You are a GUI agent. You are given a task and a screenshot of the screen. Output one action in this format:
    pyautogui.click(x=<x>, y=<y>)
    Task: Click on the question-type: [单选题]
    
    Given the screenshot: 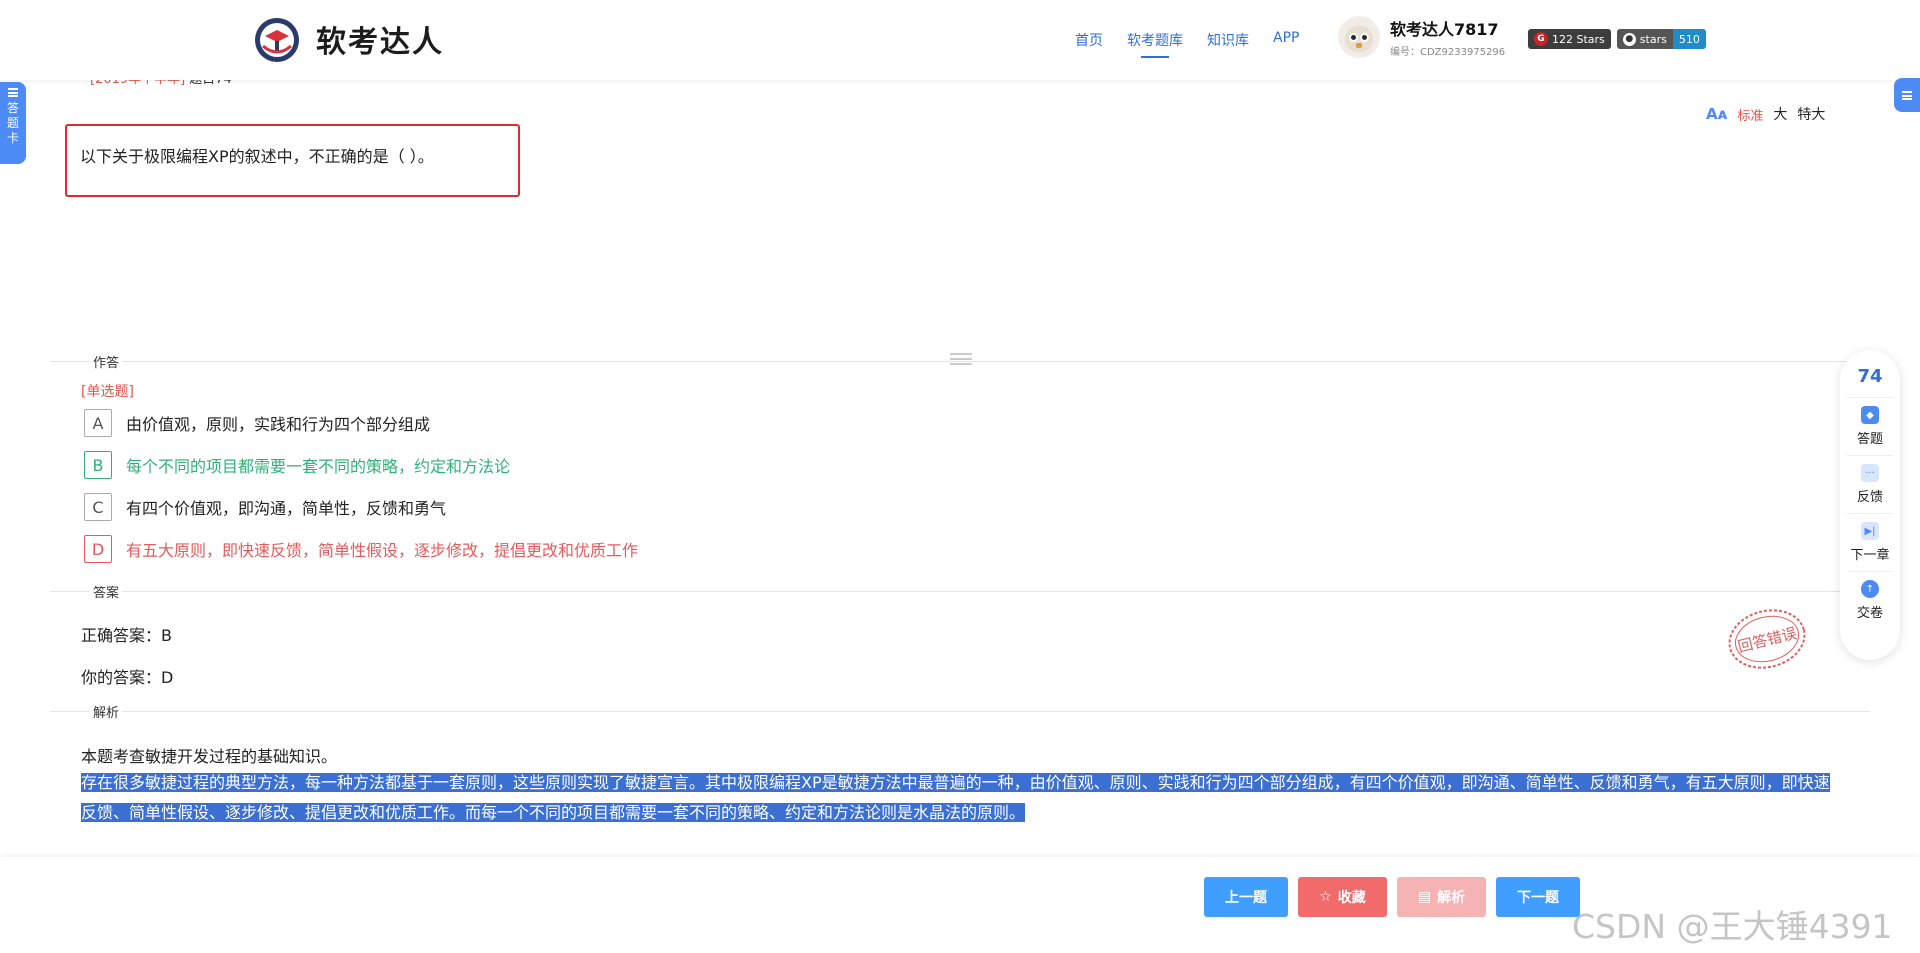 What is the action you would take?
    pyautogui.click(x=107, y=392)
    